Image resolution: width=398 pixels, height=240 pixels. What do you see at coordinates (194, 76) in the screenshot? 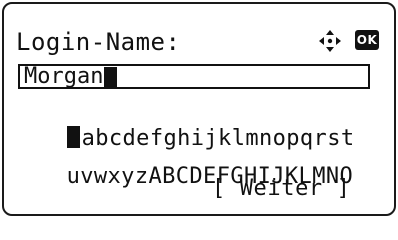
I see `login-name-input: Morgan` at bounding box center [194, 76].